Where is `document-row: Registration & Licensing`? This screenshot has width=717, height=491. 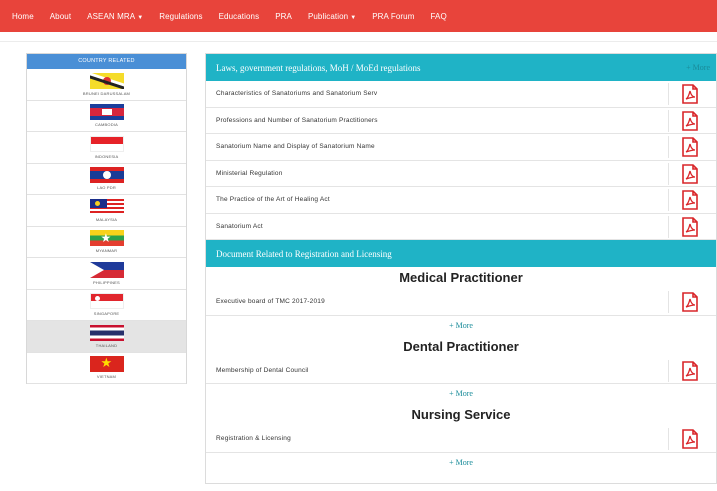 document-row: Registration & Licensing is located at coordinates (461, 439).